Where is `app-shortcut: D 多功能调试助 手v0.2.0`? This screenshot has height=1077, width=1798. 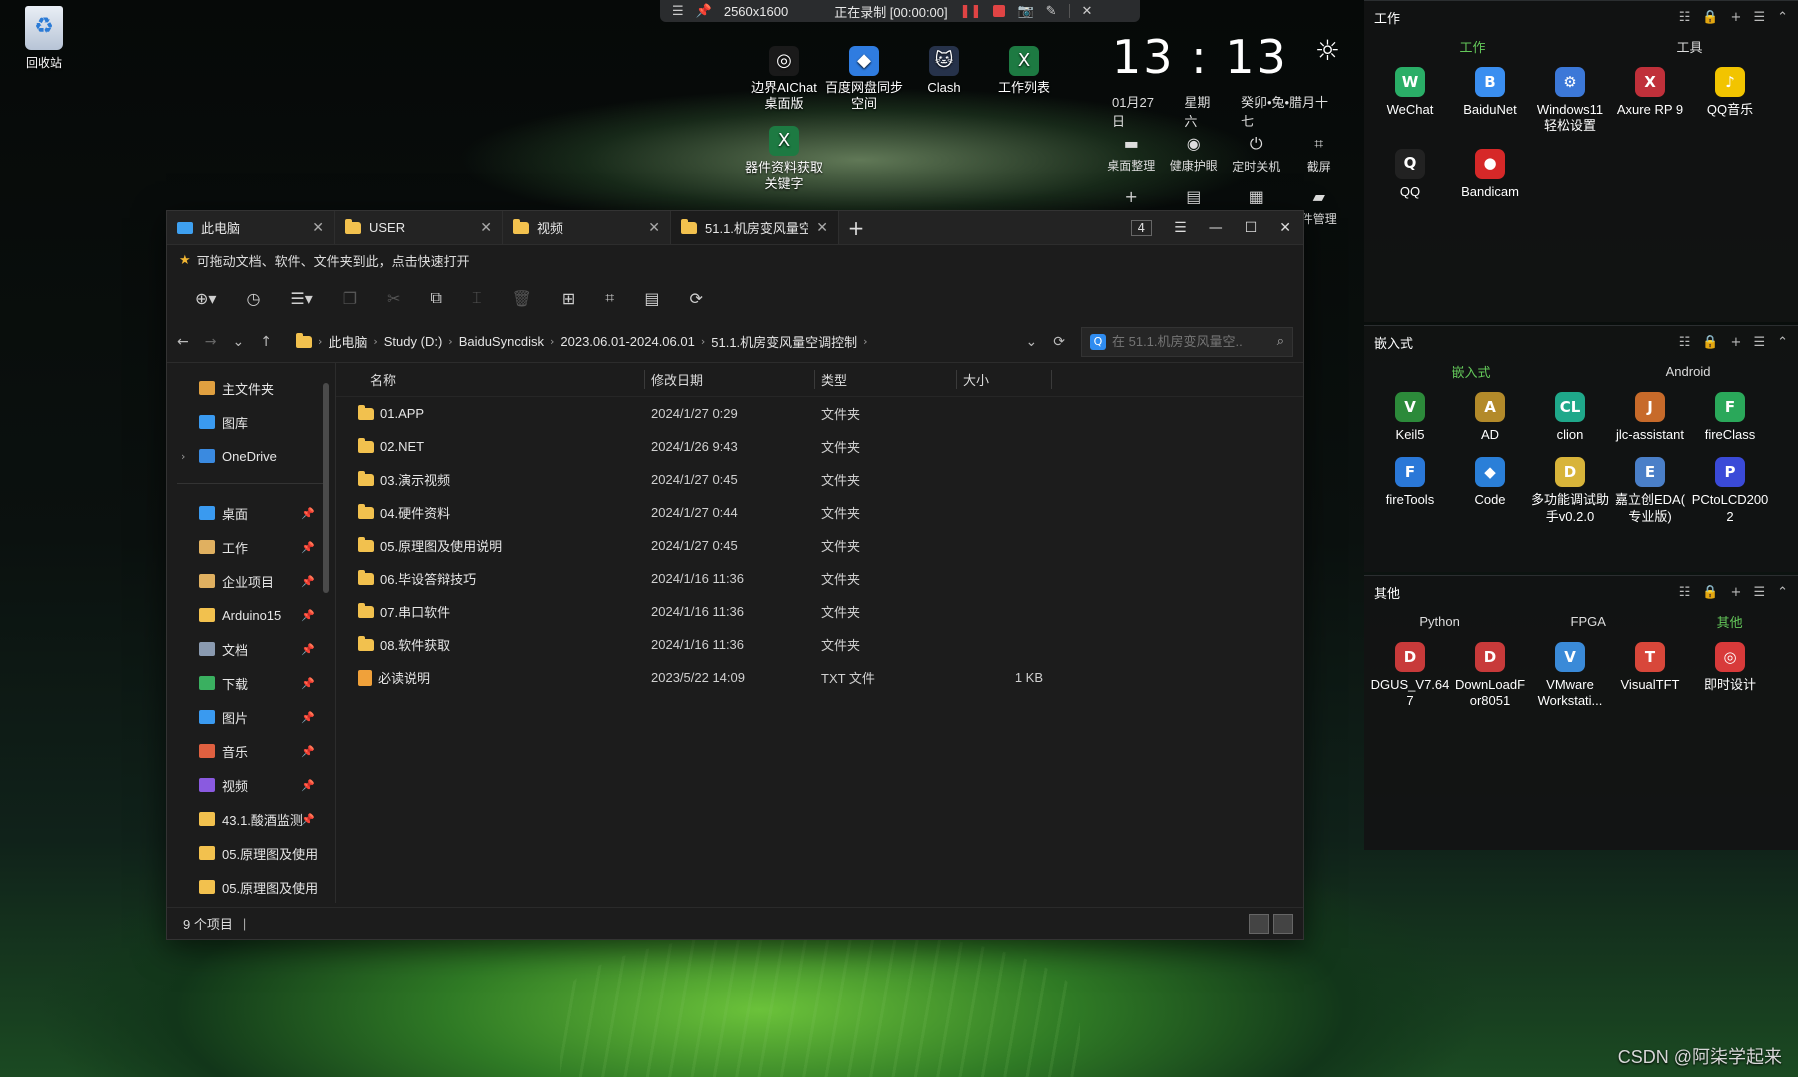
app-shortcut: D 多功能调试助 手v0.2.0 is located at coordinates (1570, 491).